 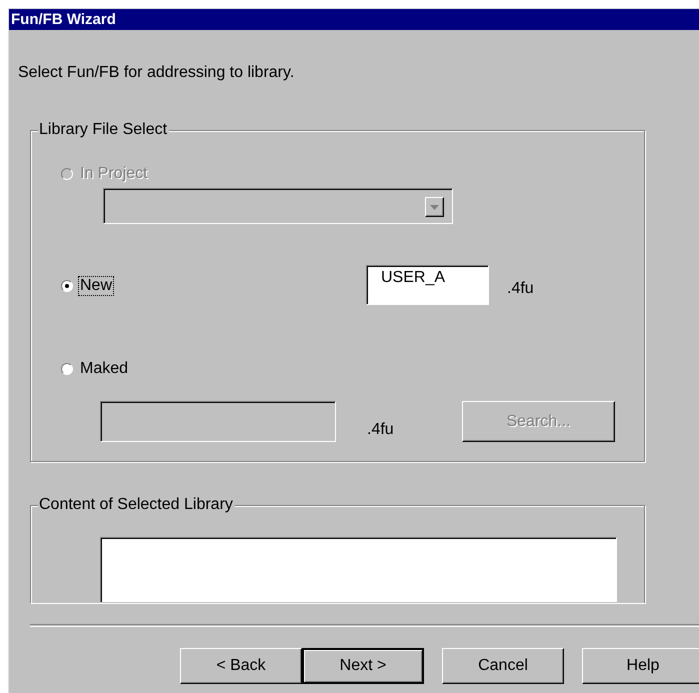 I want to click on radio-label: In Project, so click(x=114, y=173).